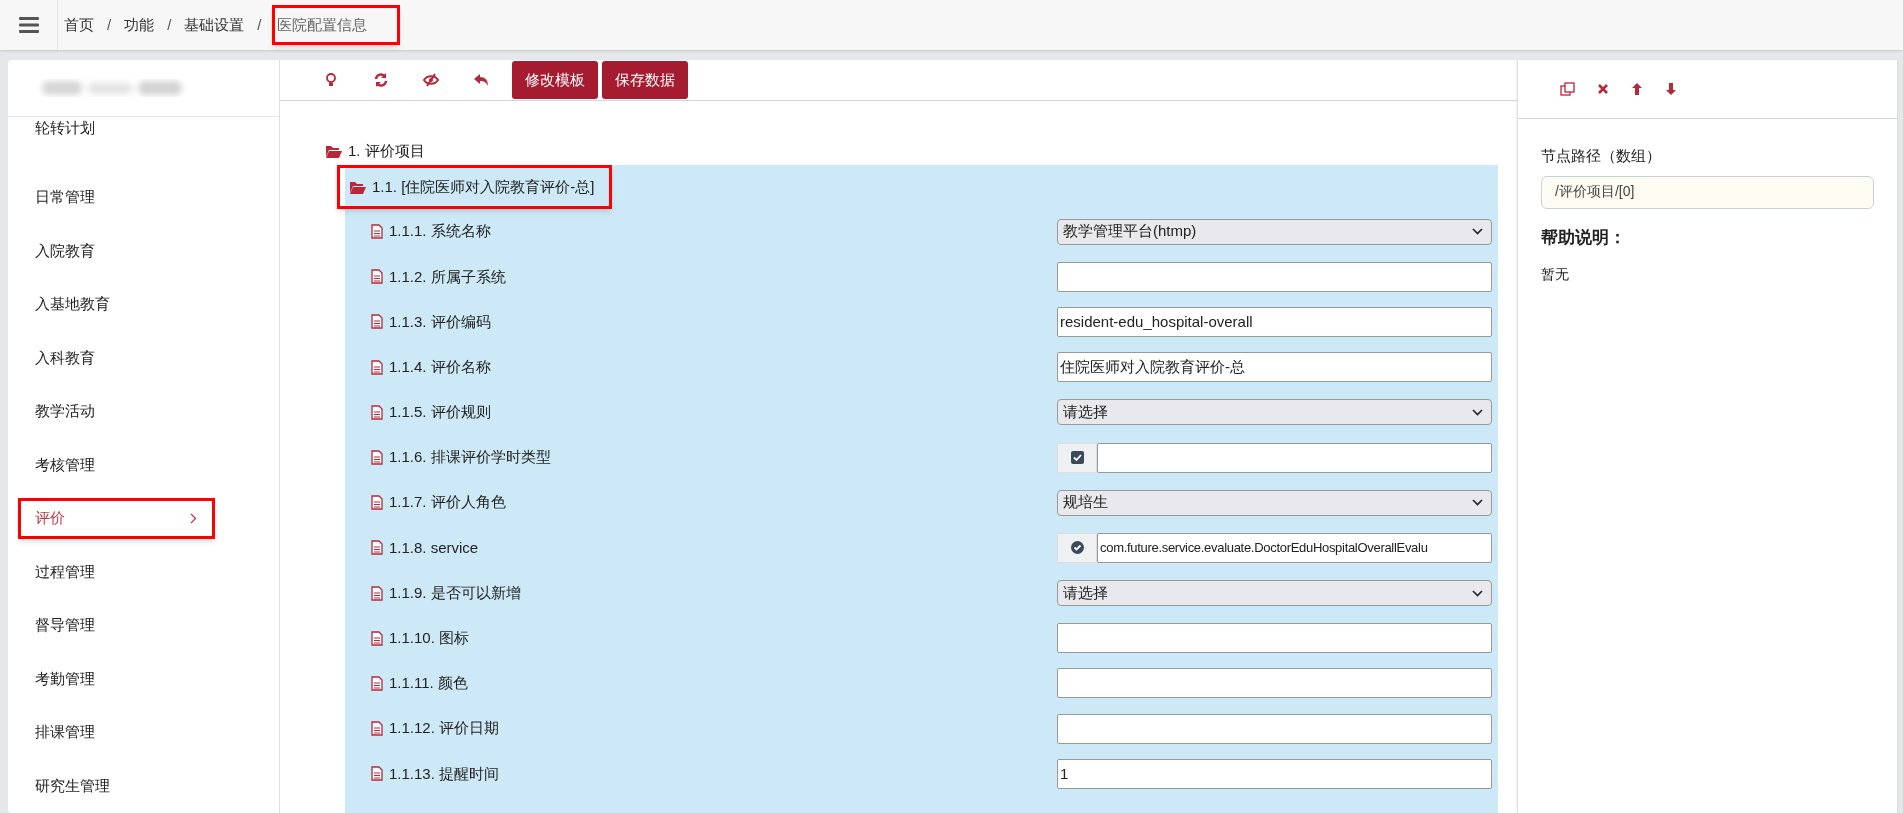 The width and height of the screenshot is (1903, 813). I want to click on path-field: /评价项目/[0], so click(1707, 192).